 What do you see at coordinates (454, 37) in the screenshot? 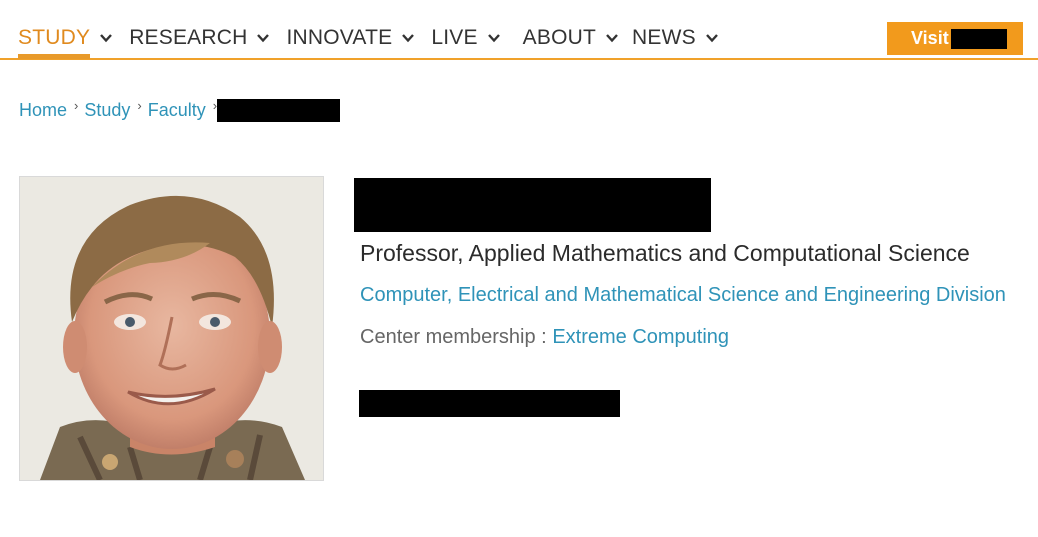
I see `nav-item-label: LIVE` at bounding box center [454, 37].